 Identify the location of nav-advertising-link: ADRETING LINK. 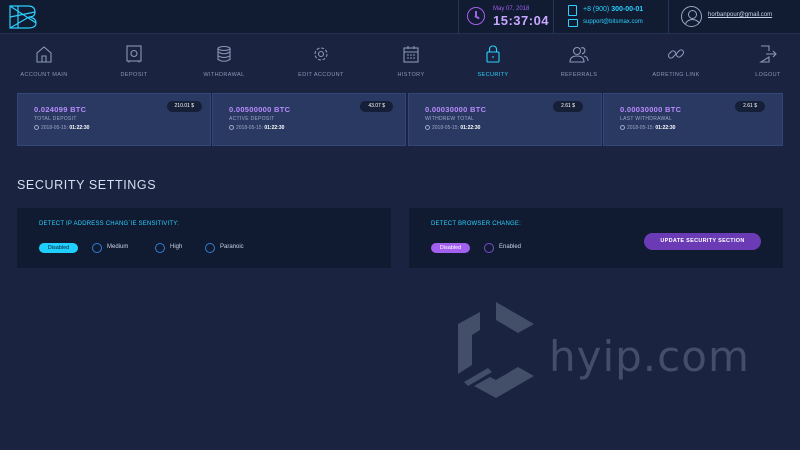
(676, 61).